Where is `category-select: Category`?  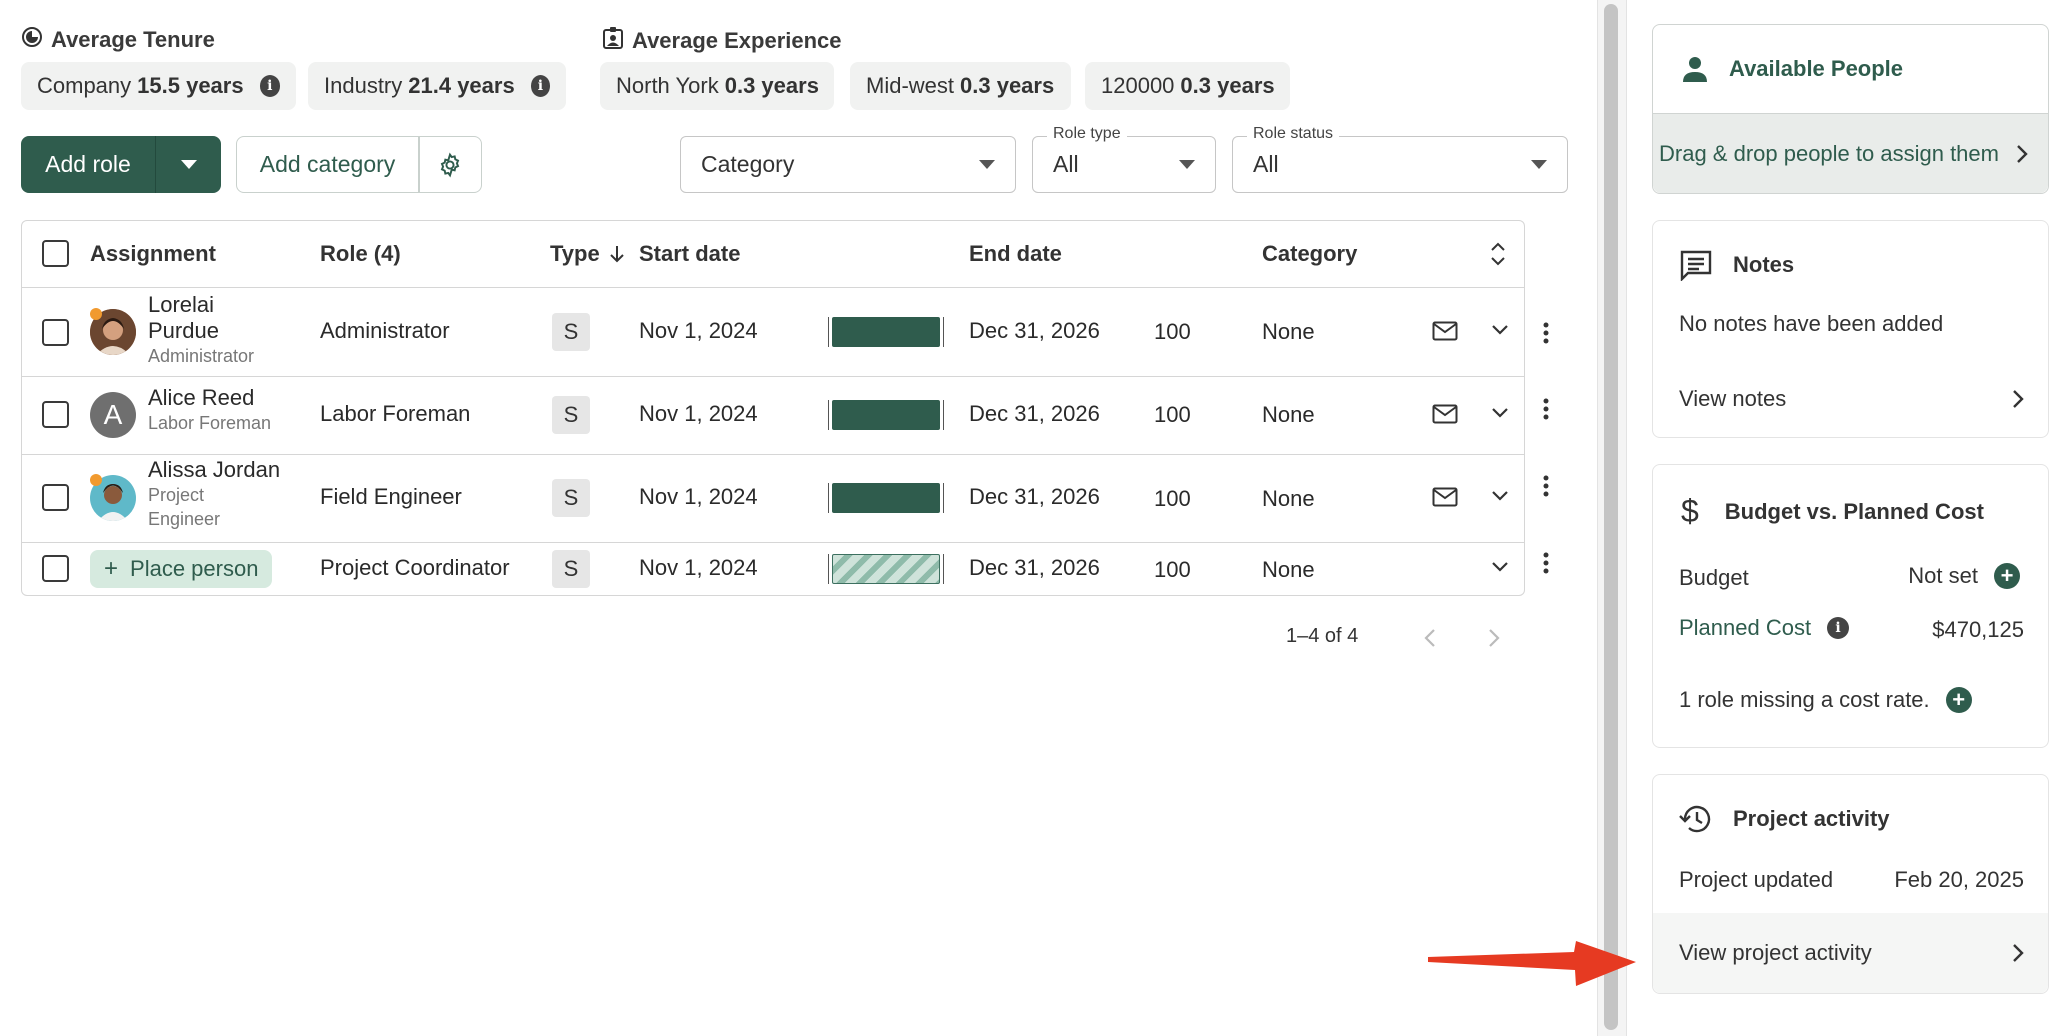
category-select: Category is located at coordinates (848, 164).